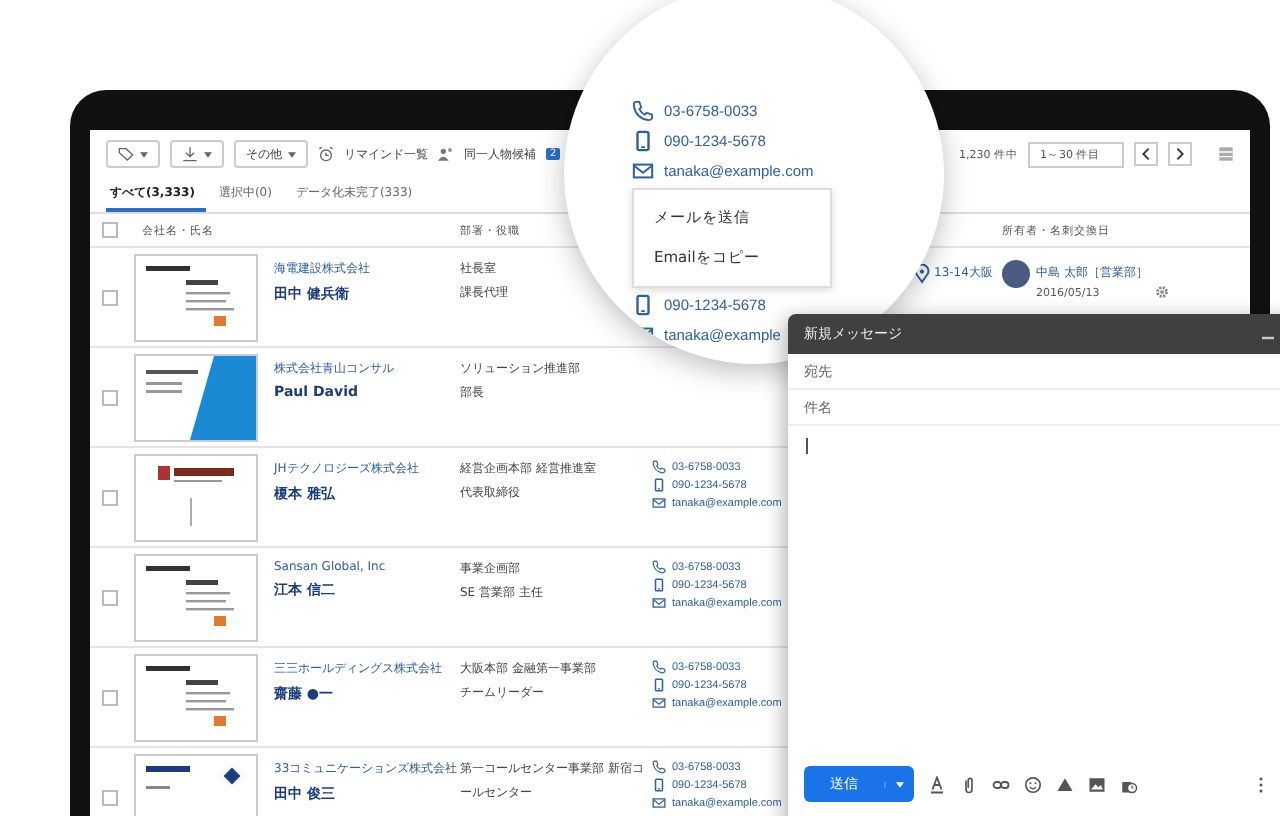 This screenshot has height=816, width=1280. I want to click on text-format-icon, so click(937, 784).